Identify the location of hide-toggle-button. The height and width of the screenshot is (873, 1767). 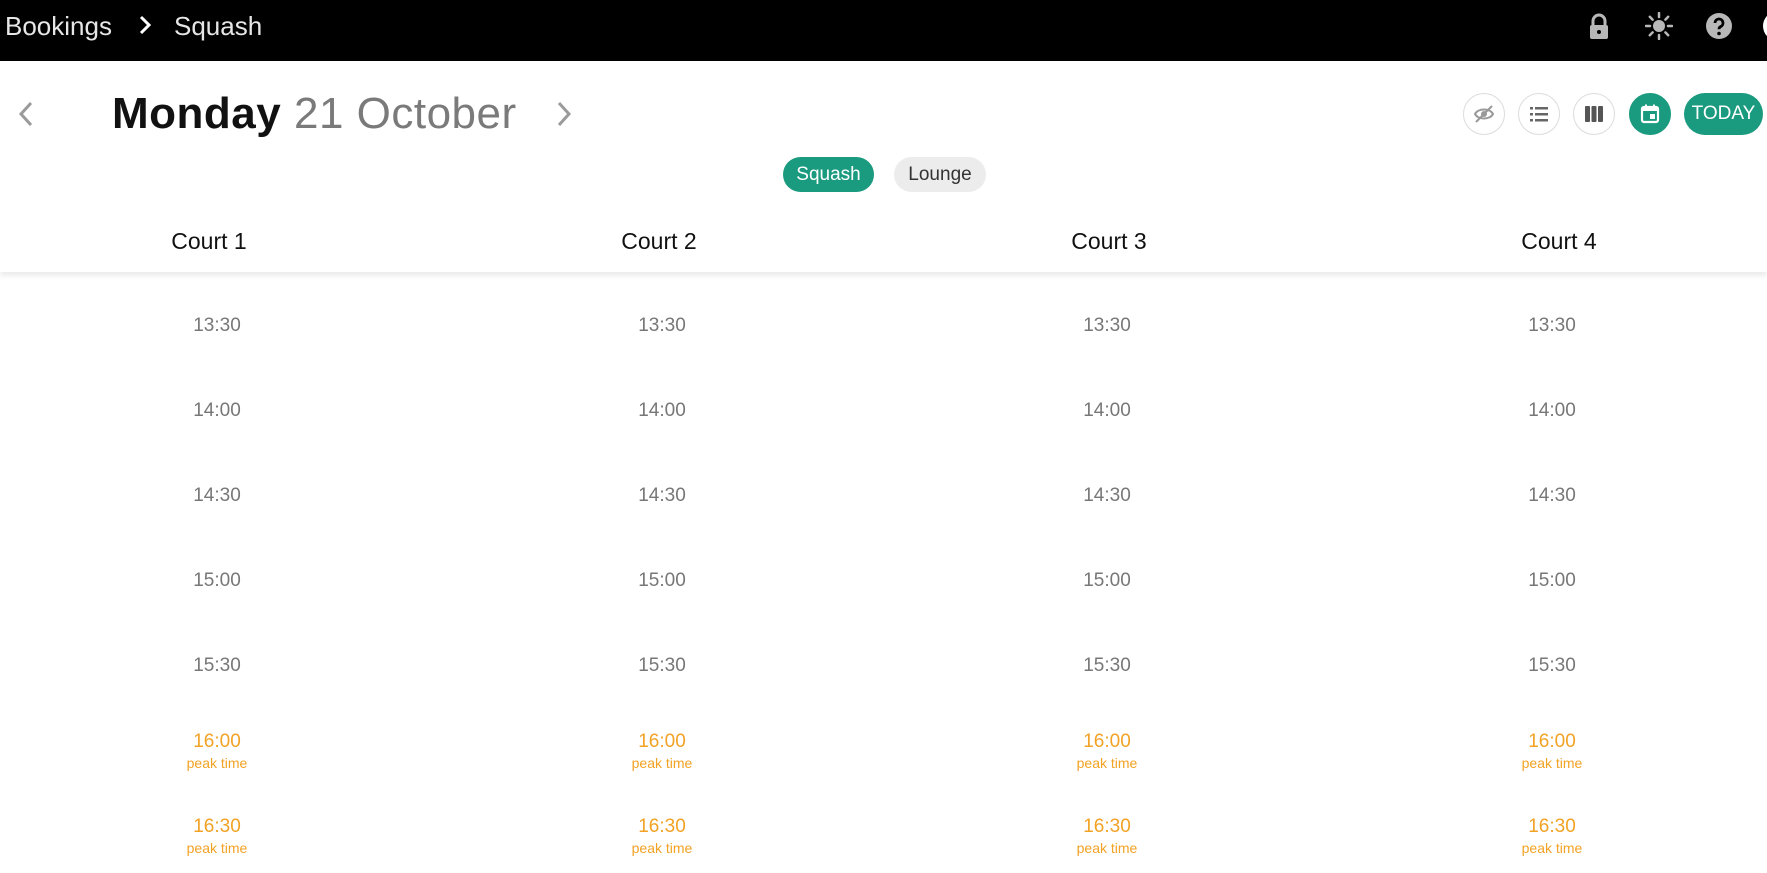
(1484, 114).